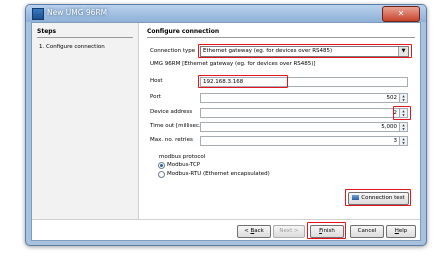 This screenshot has height=258, width=434. I want to click on help-button: Help, so click(401, 231).